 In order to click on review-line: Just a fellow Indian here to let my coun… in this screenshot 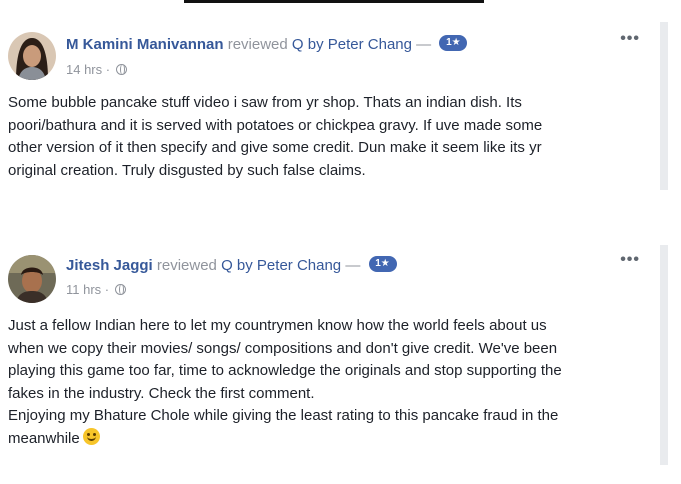, I will do `click(277, 325)`.